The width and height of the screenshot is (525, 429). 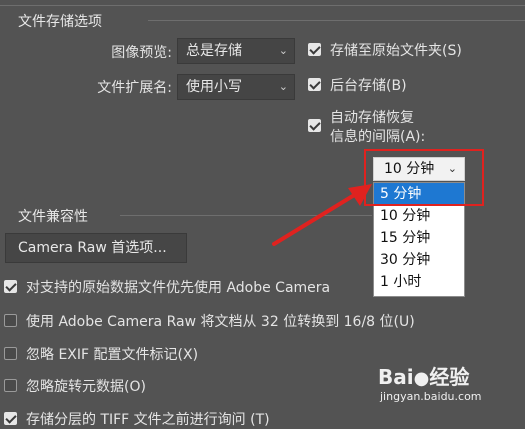 What do you see at coordinates (378, 137) in the screenshot?
I see `auto-save-label-line2: 信息的间隔(A):` at bounding box center [378, 137].